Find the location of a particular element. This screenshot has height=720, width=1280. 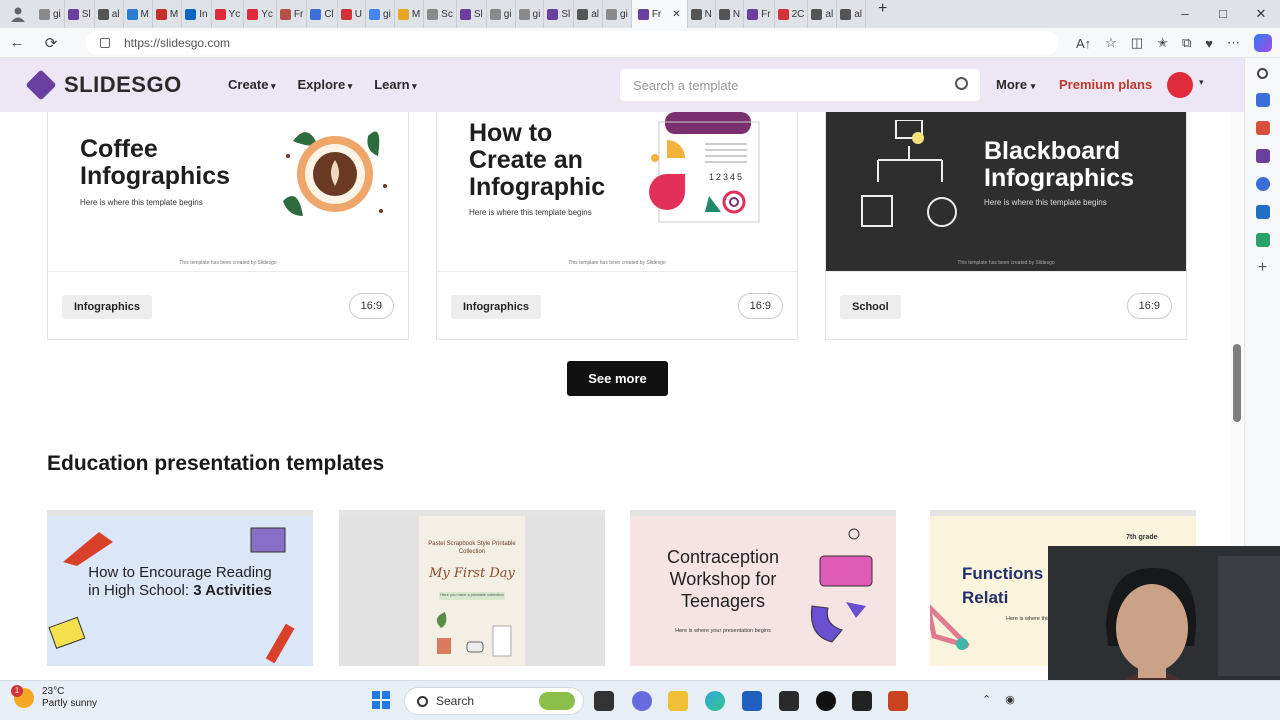

obs-icon is located at coordinates (826, 701).